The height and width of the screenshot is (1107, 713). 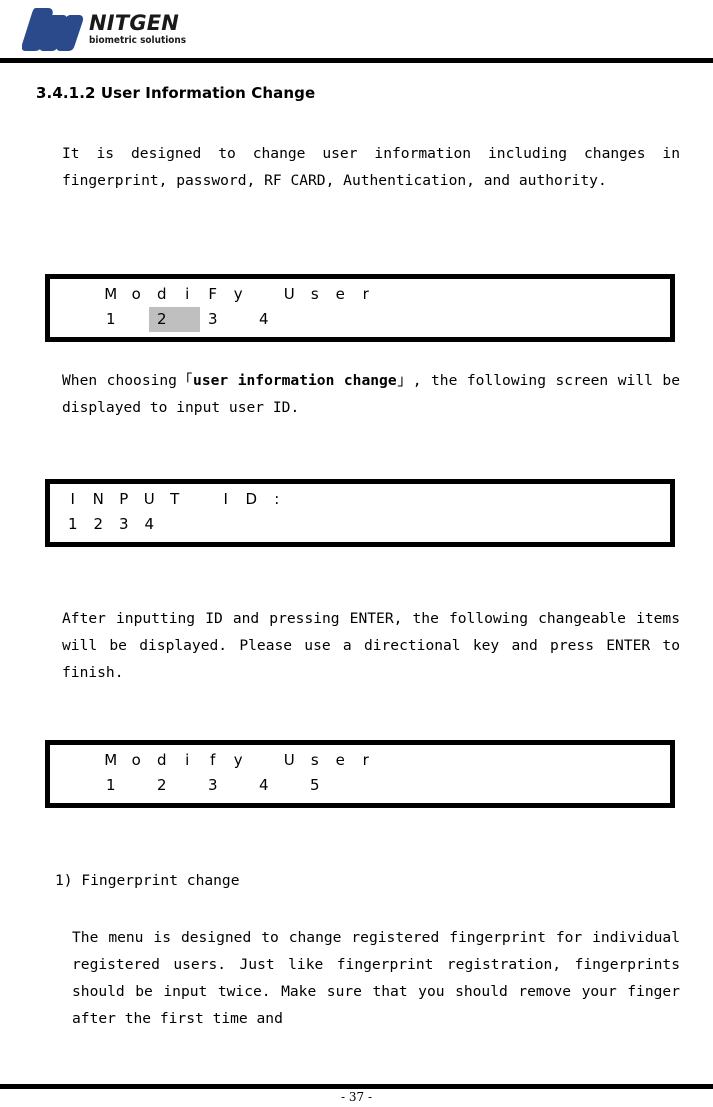 What do you see at coordinates (314, 785) in the screenshot?
I see `lcd-char: 5` at bounding box center [314, 785].